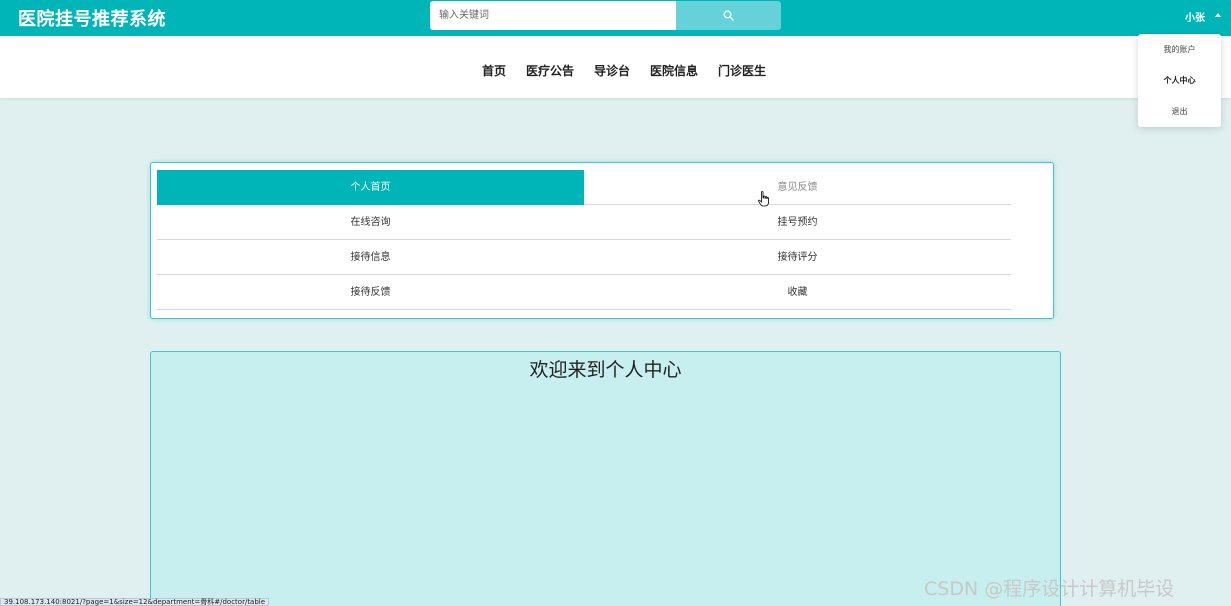 Image resolution: width=1231 pixels, height=606 pixels. Describe the element at coordinates (1195, 16) in the screenshot. I see `user-name: 小张` at that location.